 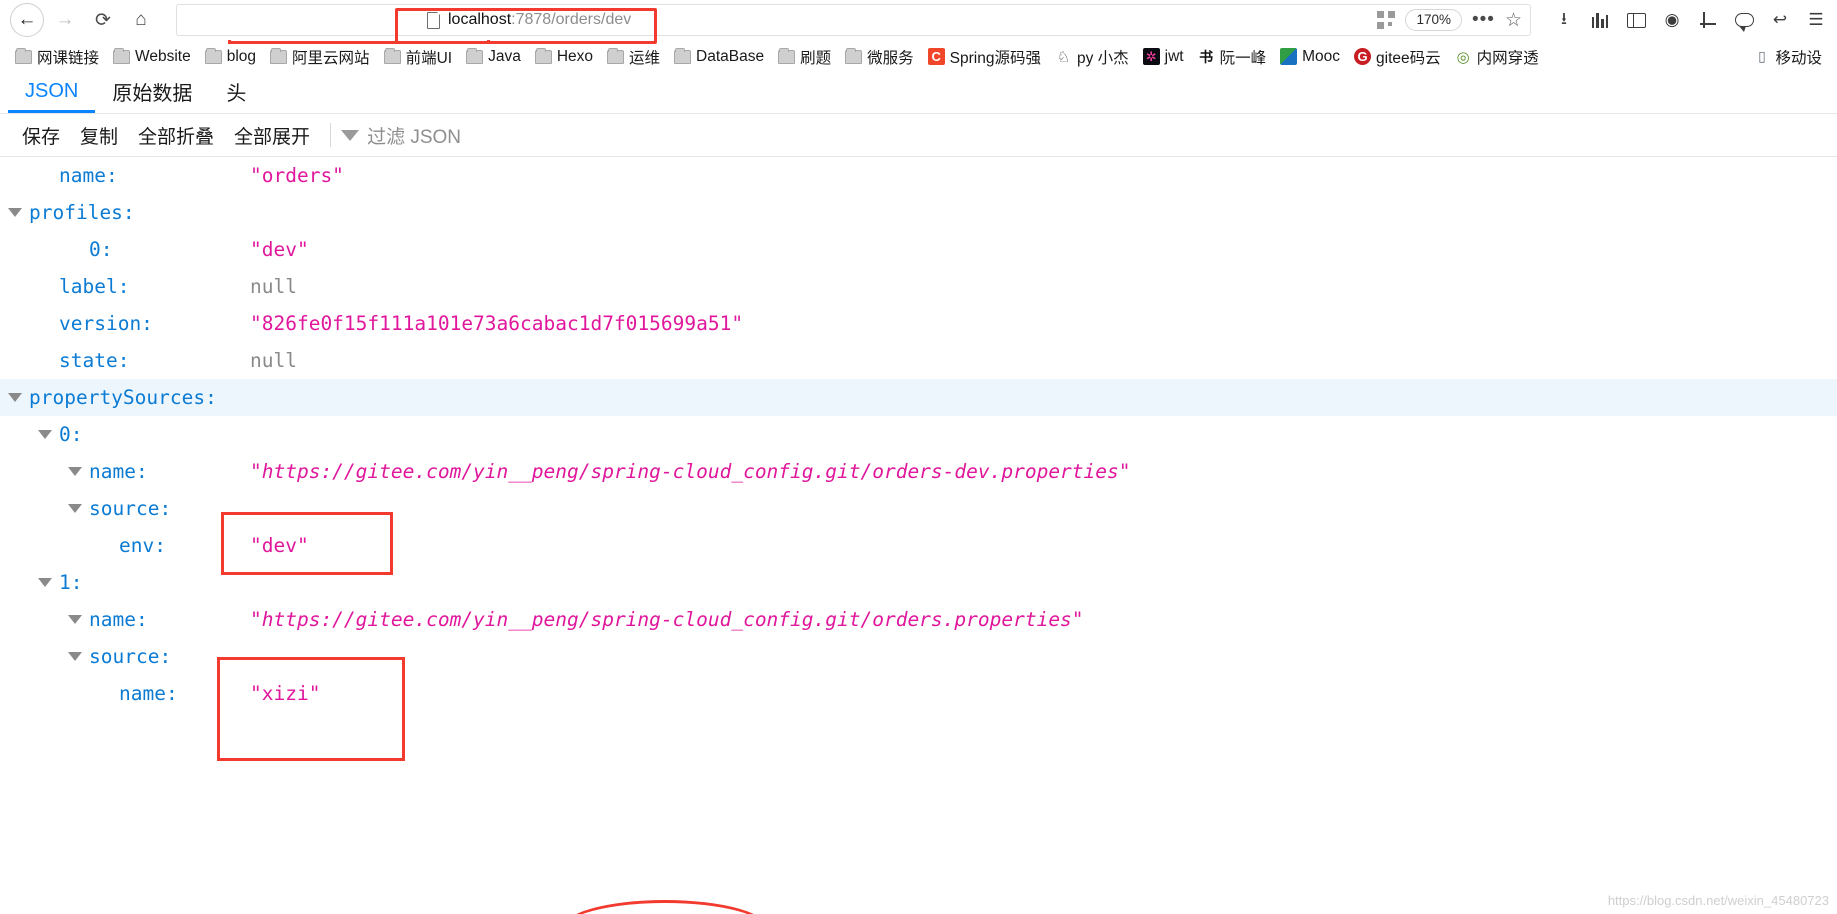 What do you see at coordinates (65, 20) in the screenshot?
I see `forward-button: →` at bounding box center [65, 20].